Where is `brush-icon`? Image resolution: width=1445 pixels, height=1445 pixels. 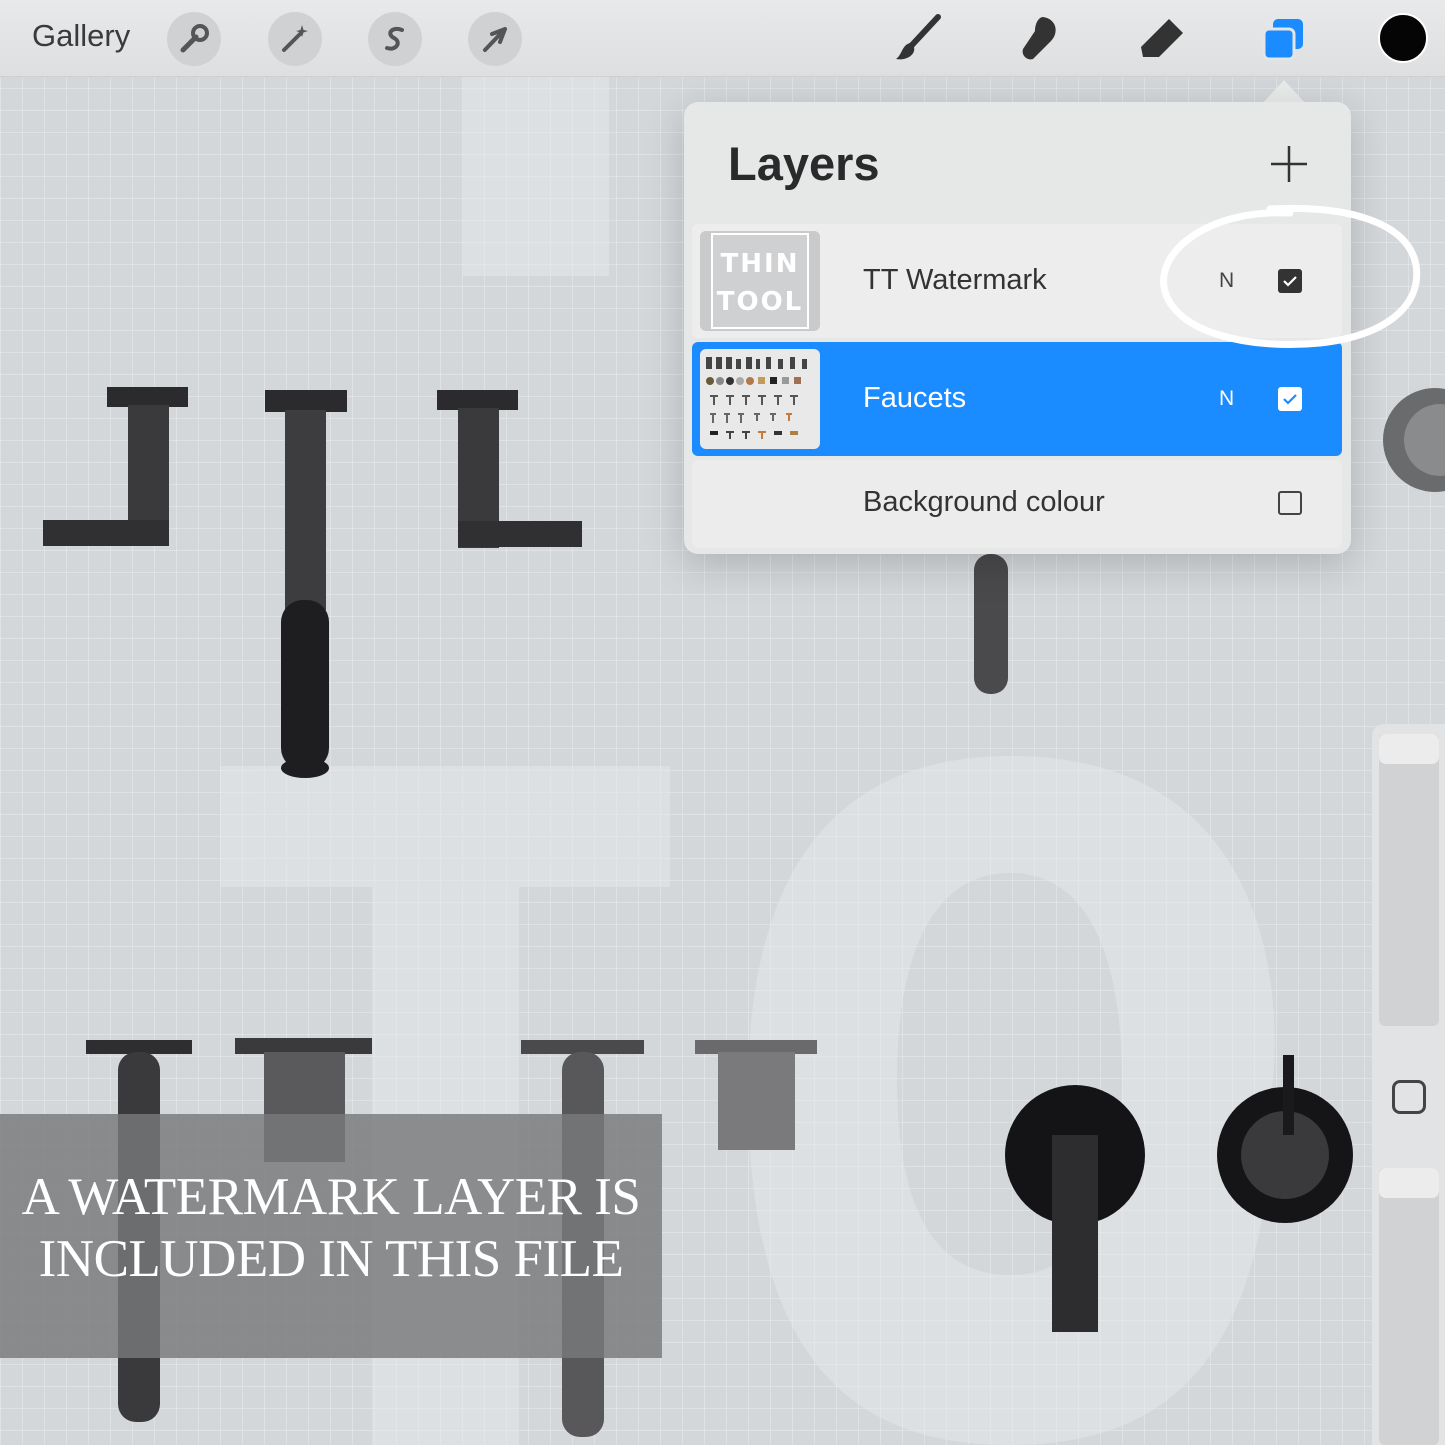
brush-icon is located at coordinates (918, 37).